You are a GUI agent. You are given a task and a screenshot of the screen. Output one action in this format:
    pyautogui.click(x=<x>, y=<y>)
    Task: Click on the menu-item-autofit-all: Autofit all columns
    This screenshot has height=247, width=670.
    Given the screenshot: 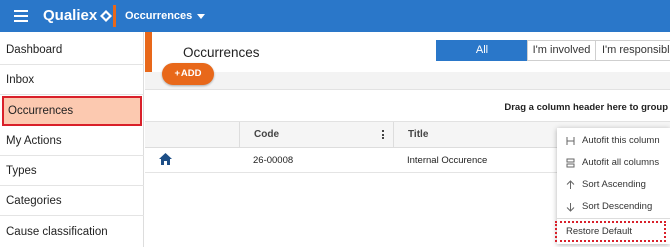 What is the action you would take?
    pyautogui.click(x=613, y=163)
    